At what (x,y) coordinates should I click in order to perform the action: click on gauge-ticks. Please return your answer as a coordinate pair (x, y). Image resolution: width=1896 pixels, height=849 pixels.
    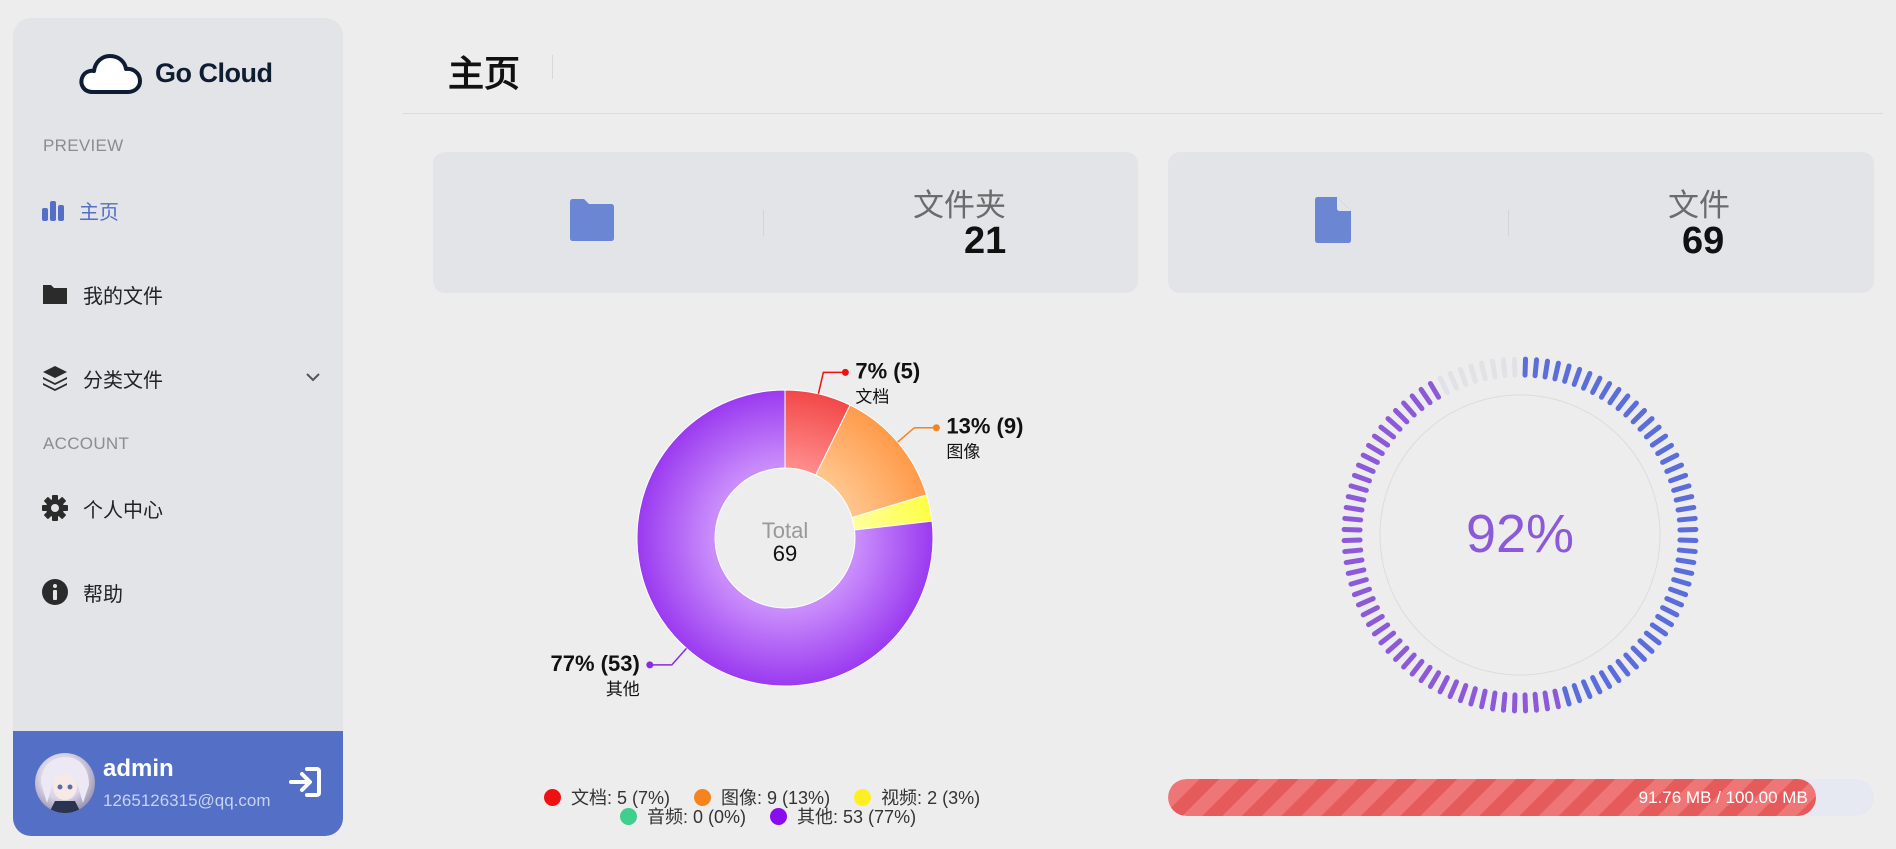
    Looking at the image, I should click on (1520, 535).